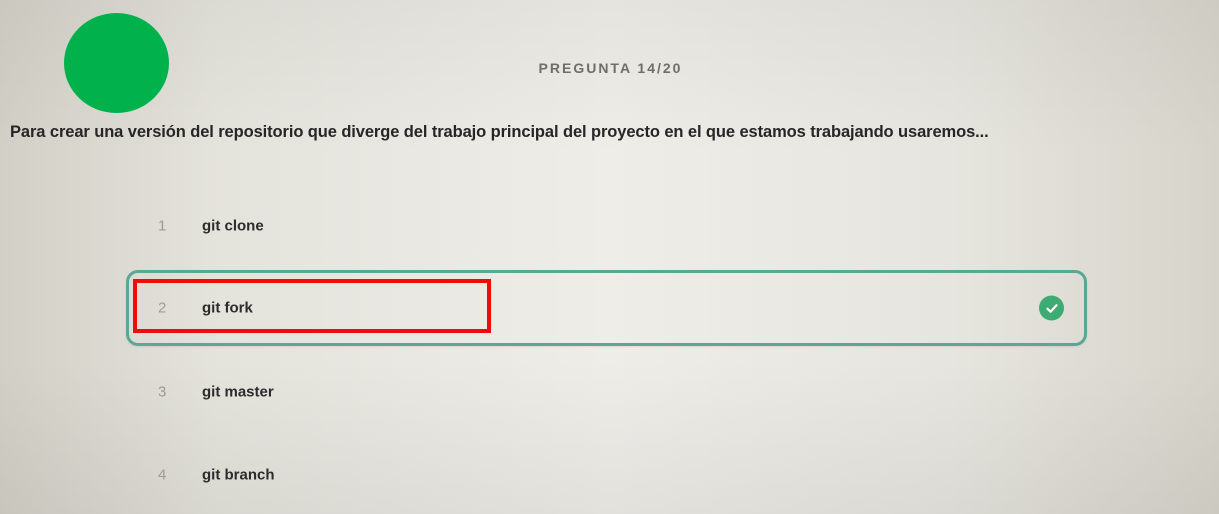 This screenshot has width=1219, height=514. Describe the element at coordinates (606, 226) in the screenshot. I see `option-1: 1 git clone` at that location.